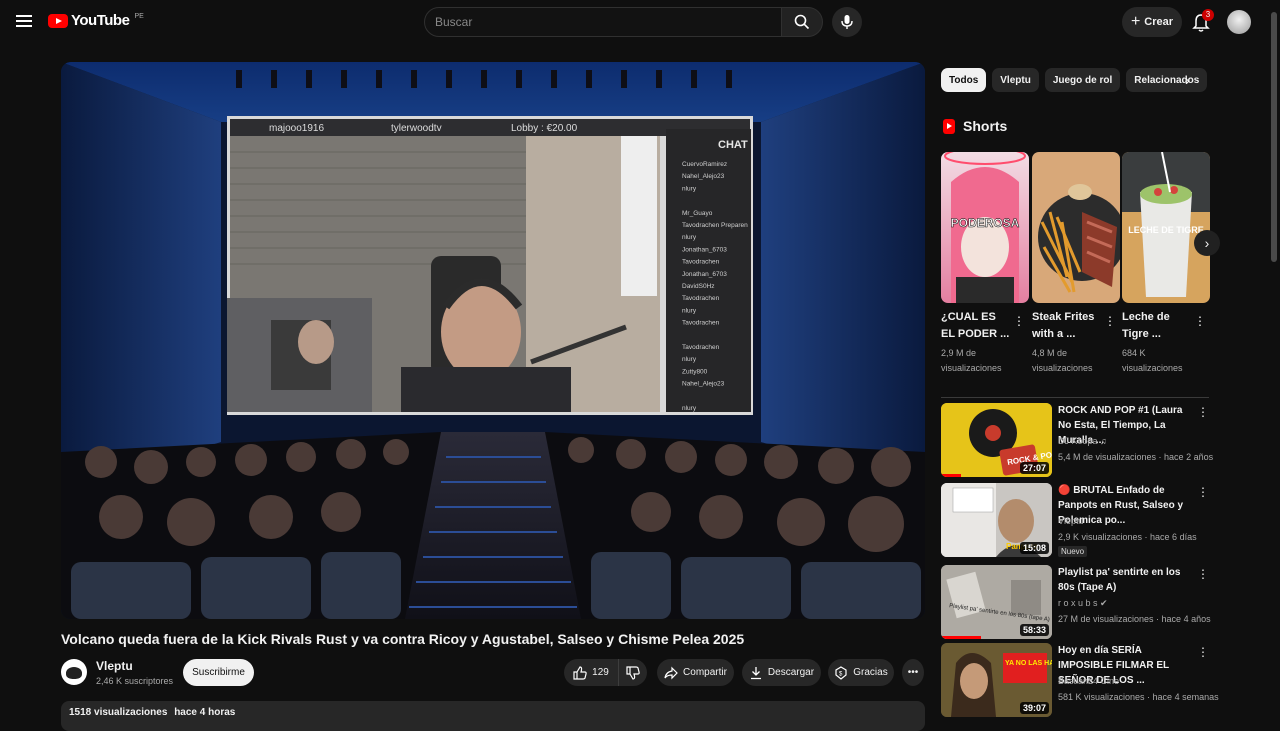 This screenshot has height=731, width=1280. Describe the element at coordinates (695, 371) in the screenshot. I see `chat-line: Zutty800` at that location.